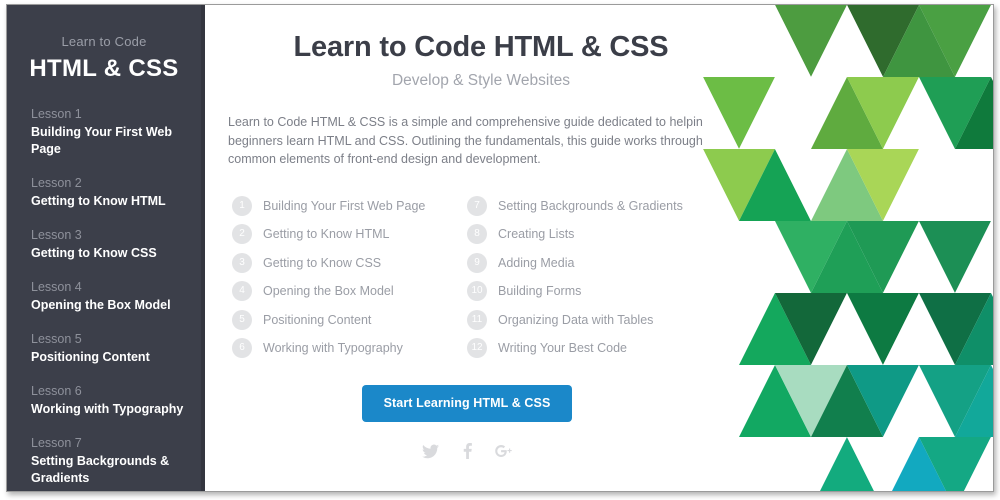 The image size is (1000, 500). Describe the element at coordinates (242, 234) in the screenshot. I see `toc-number-badge: 2` at that location.